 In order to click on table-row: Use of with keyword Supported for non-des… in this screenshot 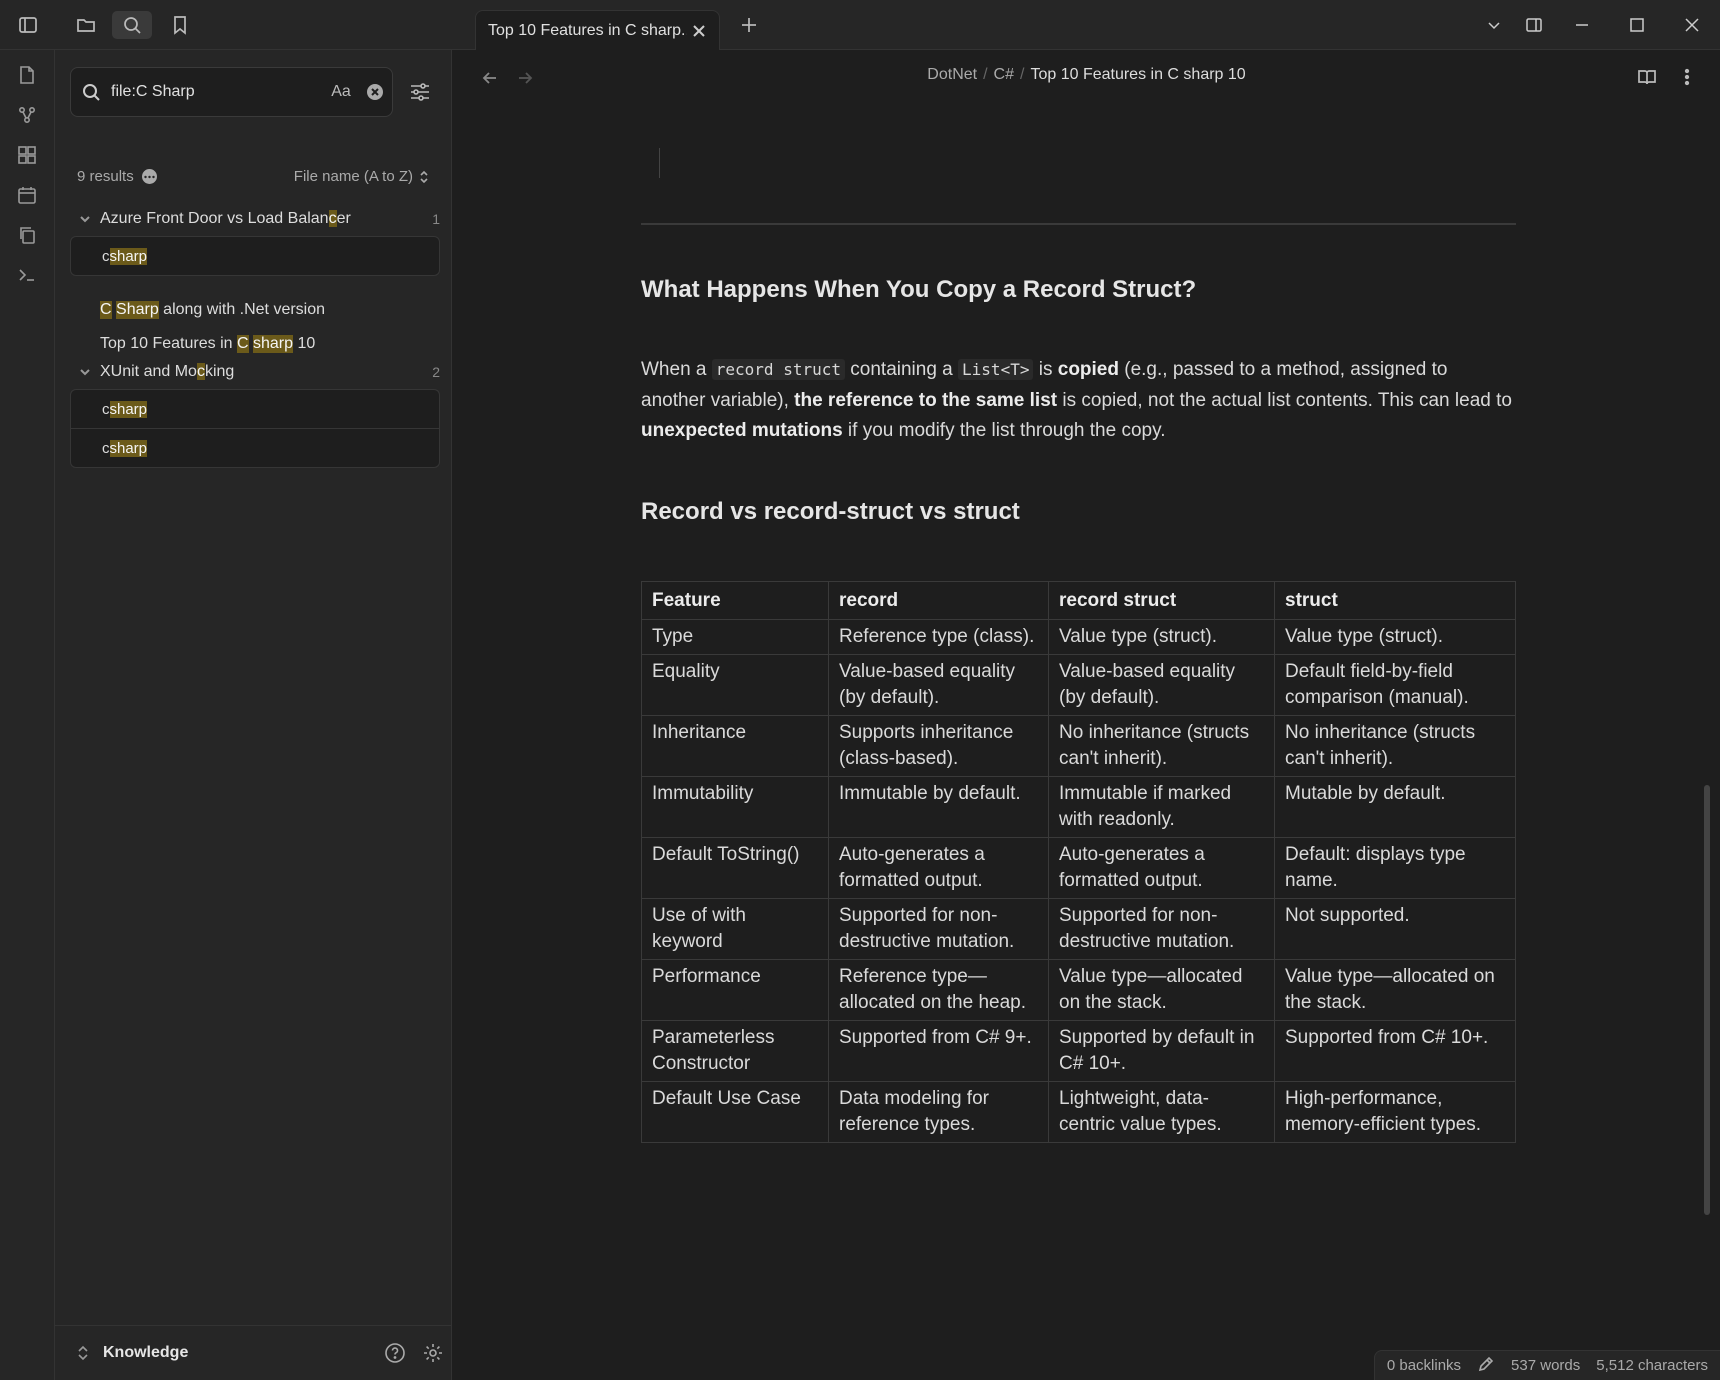, I will do `click(1078, 929)`.